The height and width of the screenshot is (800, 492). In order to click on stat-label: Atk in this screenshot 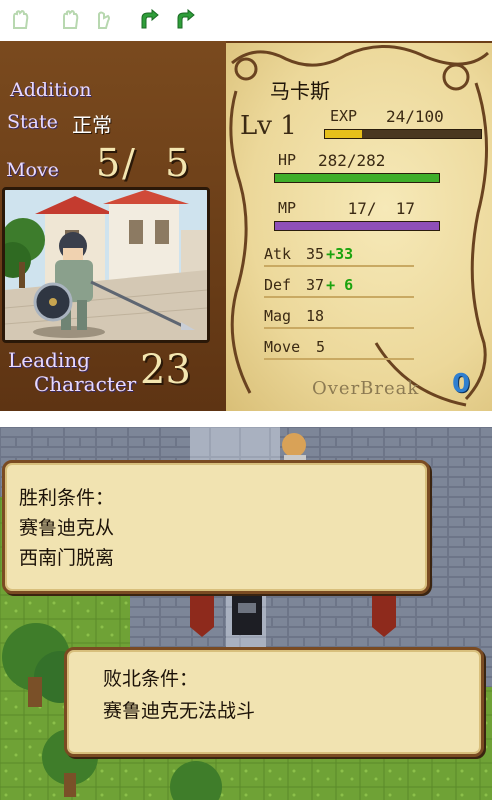, I will do `click(278, 254)`.